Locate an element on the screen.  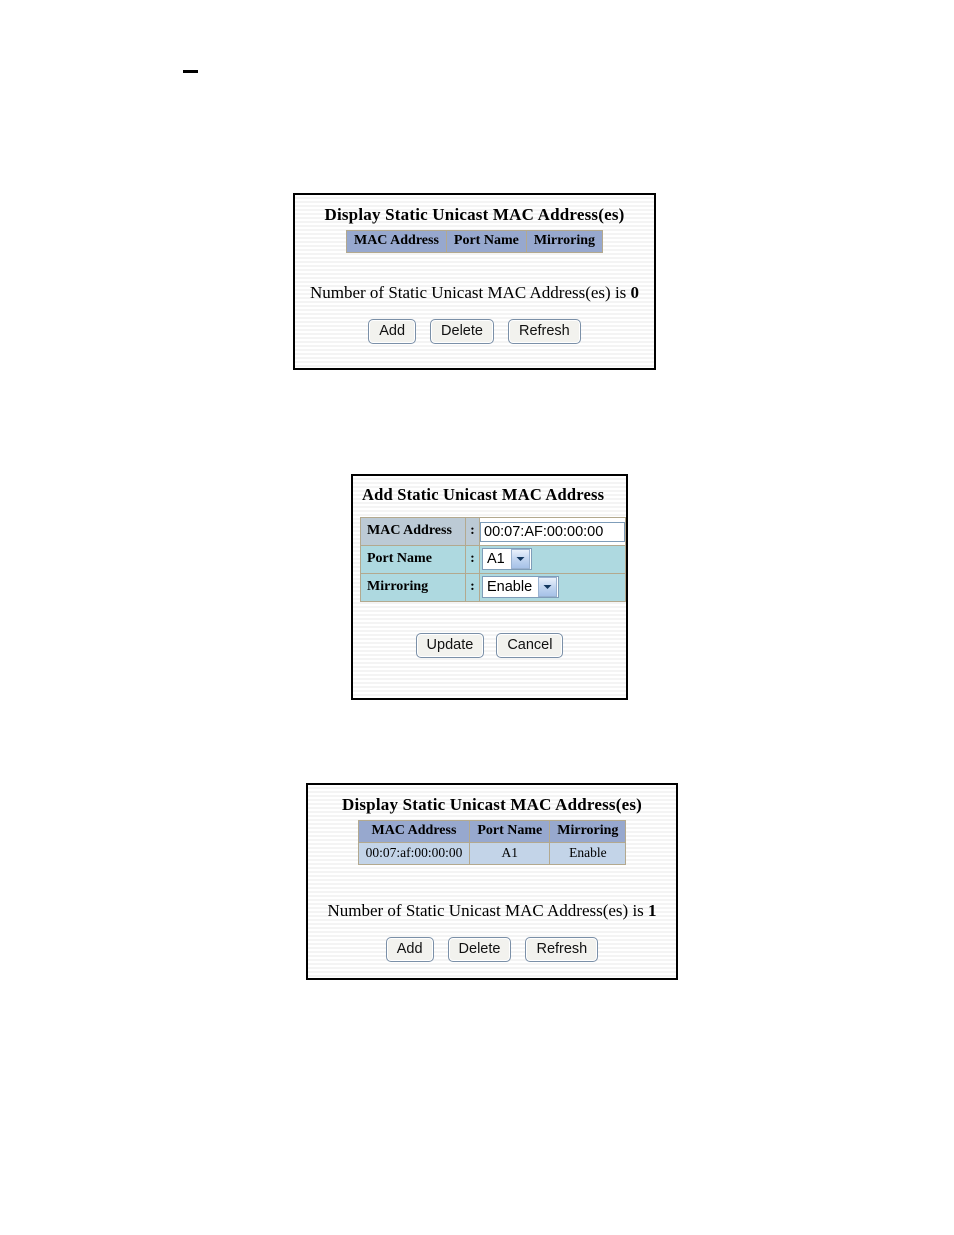
record-count-value: 0 is located at coordinates (635, 292).